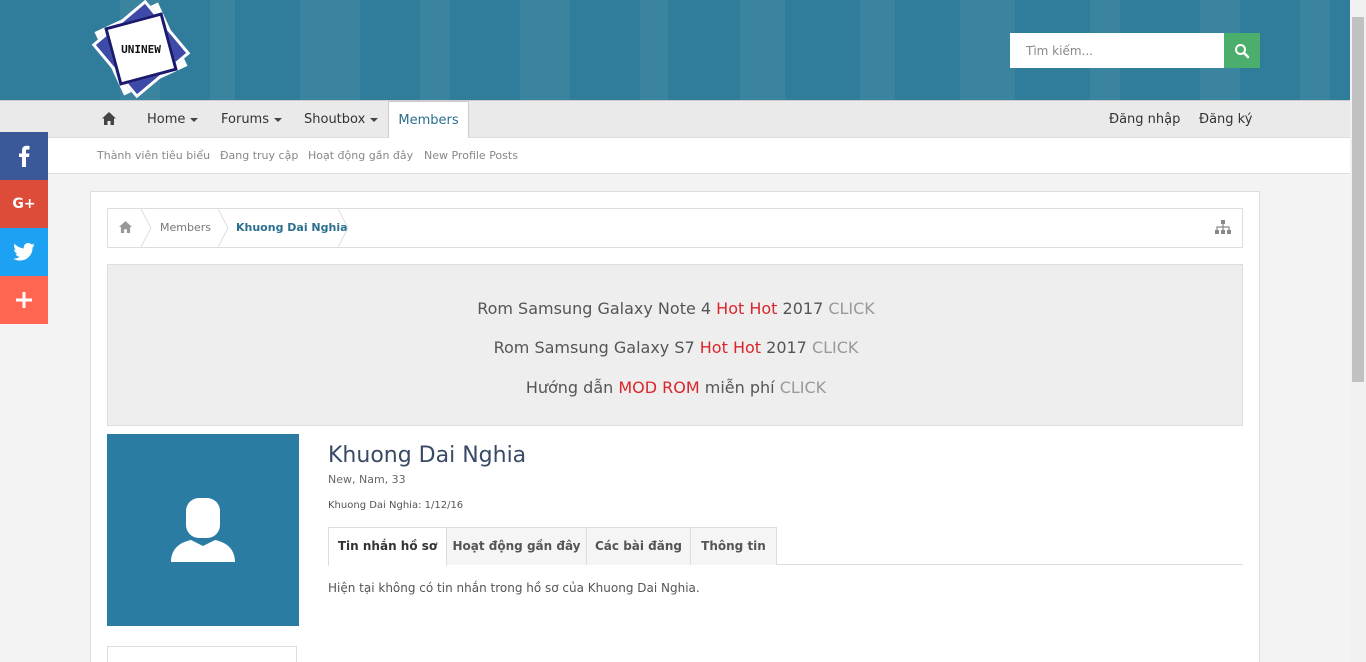 The height and width of the screenshot is (662, 1366). I want to click on subnav-notable-members: Thành viên tiêu biểu, so click(153, 156).